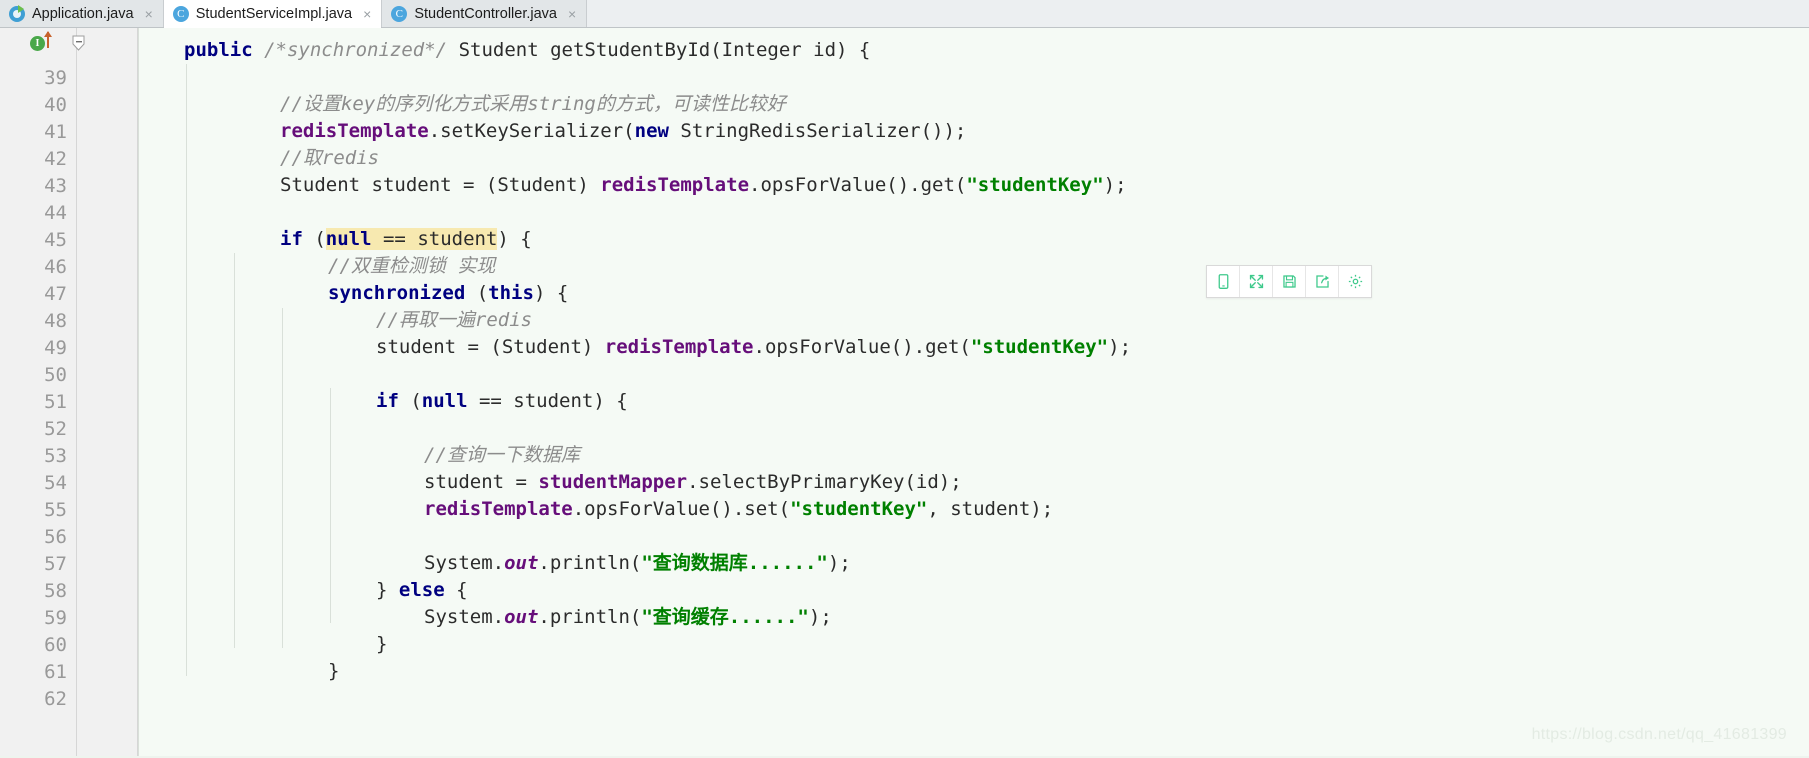 The height and width of the screenshot is (758, 1809). What do you see at coordinates (973, 266) in the screenshot?
I see `code-line: //双重检测锁 实现` at bounding box center [973, 266].